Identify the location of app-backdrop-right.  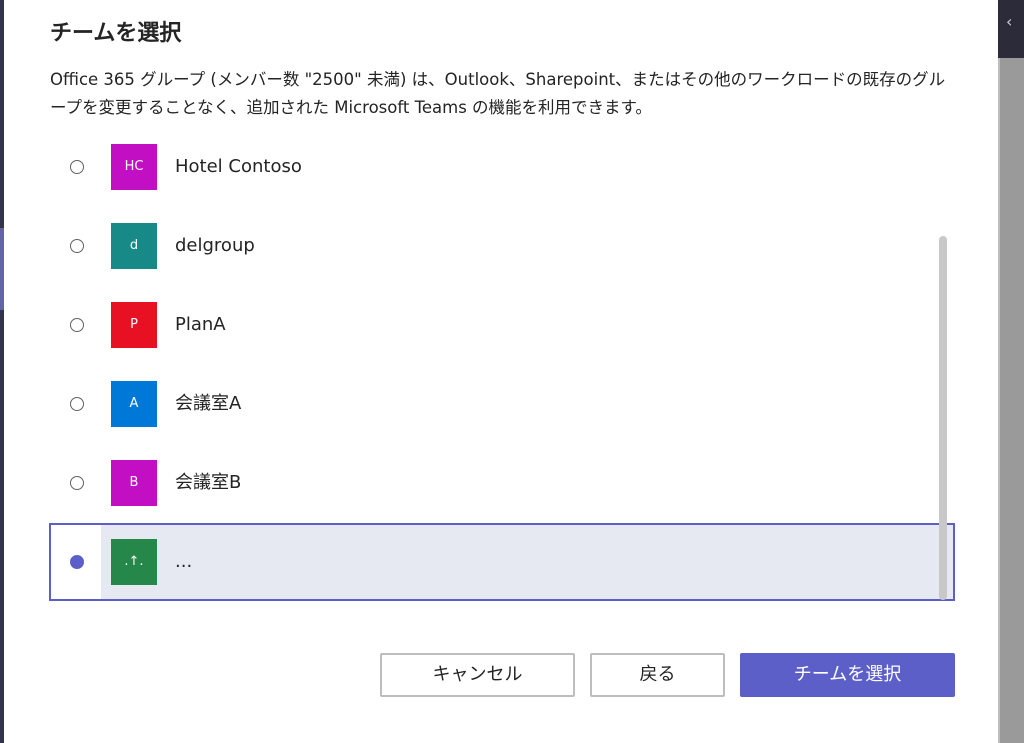
(1011, 371).